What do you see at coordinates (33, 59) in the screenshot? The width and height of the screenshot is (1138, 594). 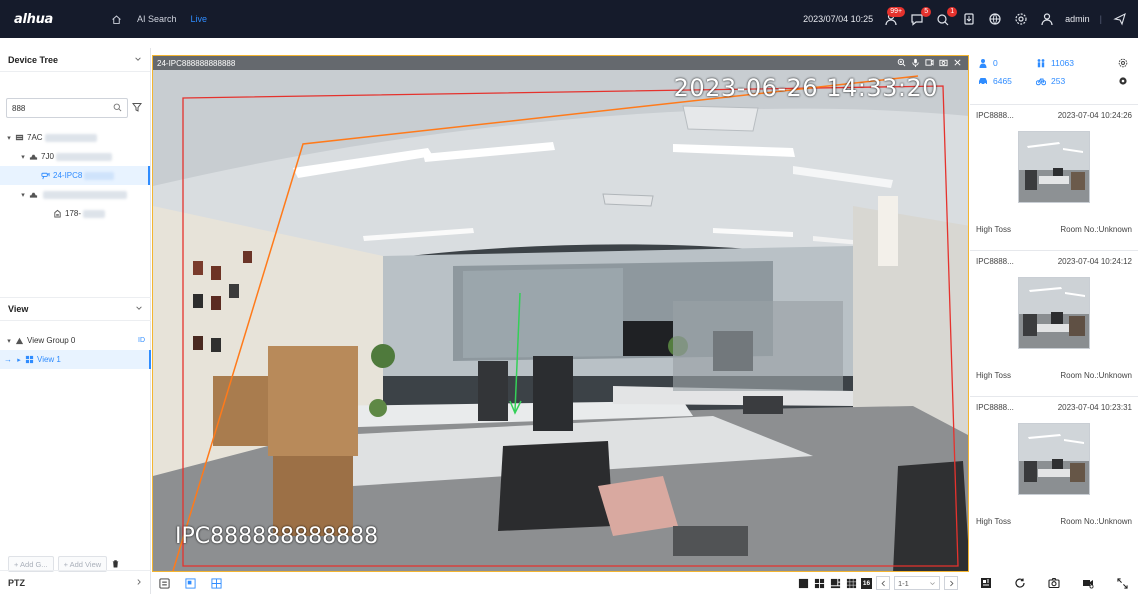 I see `device-tree-title: Device Tree` at bounding box center [33, 59].